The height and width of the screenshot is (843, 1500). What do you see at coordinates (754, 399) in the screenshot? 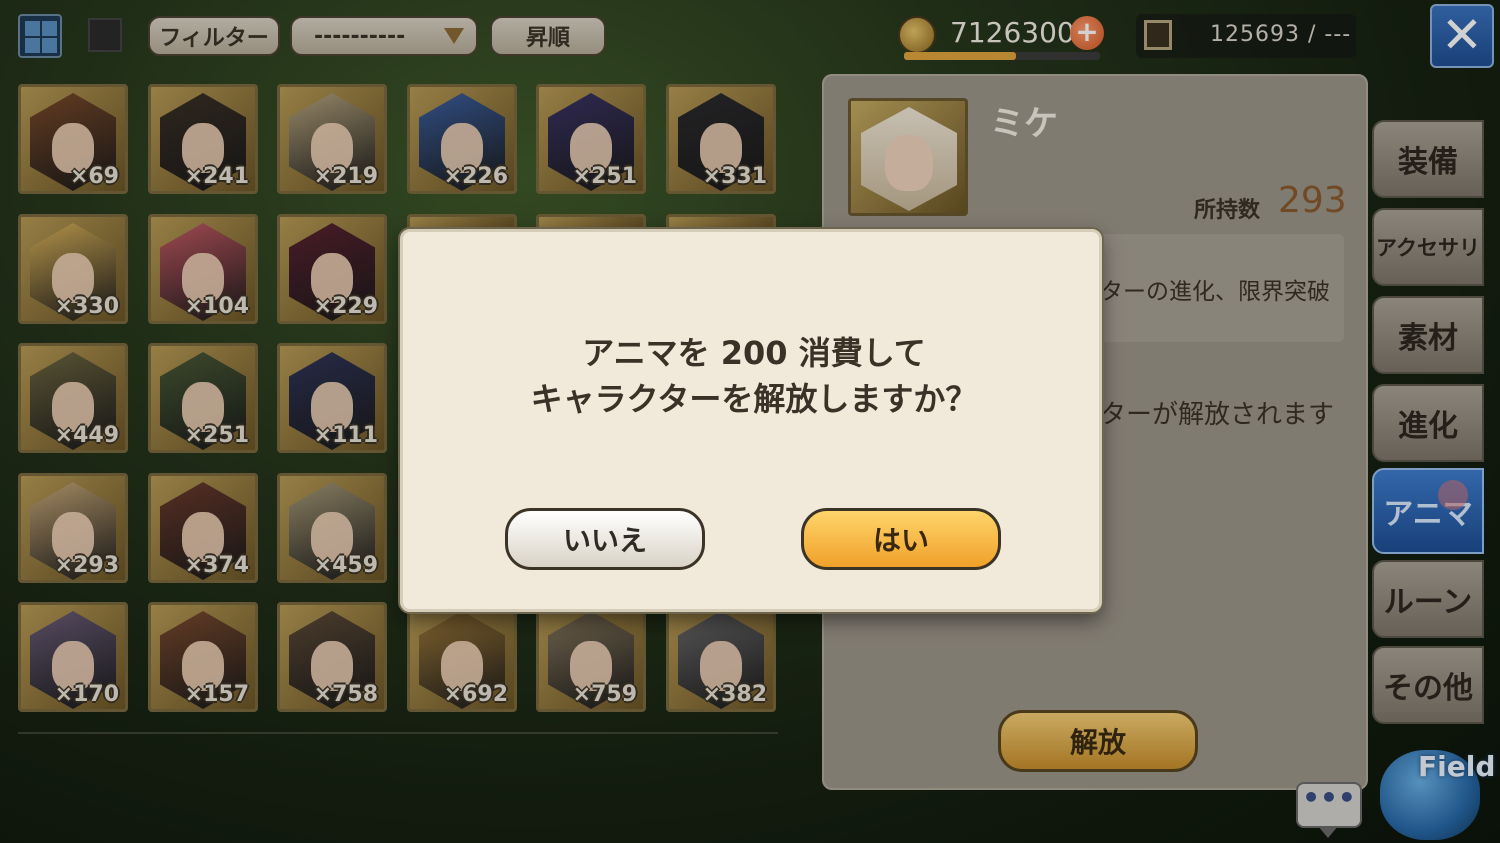
I see `dialog-message-line2: キャラクターを解放しますか？` at bounding box center [754, 399].